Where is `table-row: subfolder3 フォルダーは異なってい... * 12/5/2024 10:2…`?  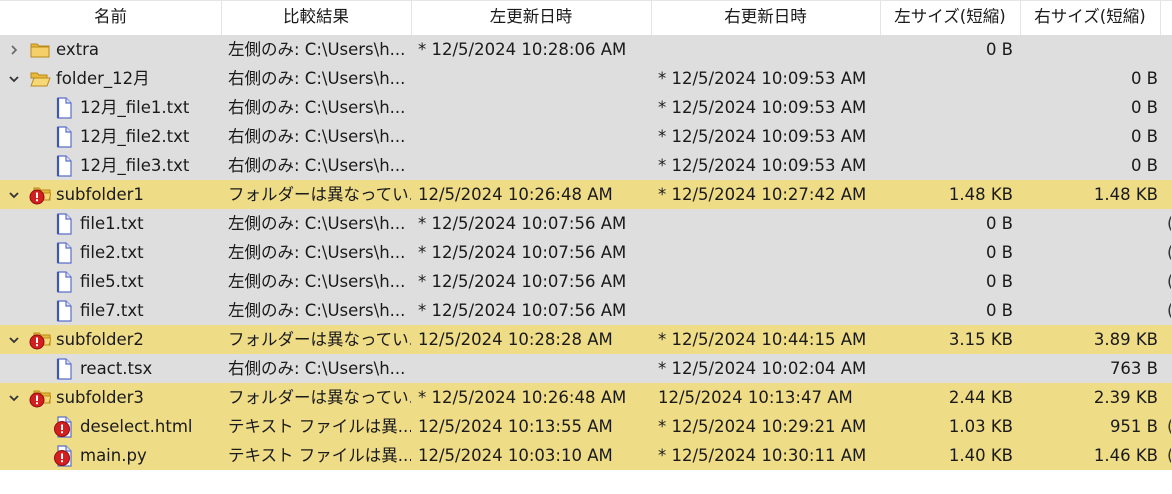
table-row: subfolder3 フォルダーは異なってい... * 12/5/2024 10:2… is located at coordinates (586, 397).